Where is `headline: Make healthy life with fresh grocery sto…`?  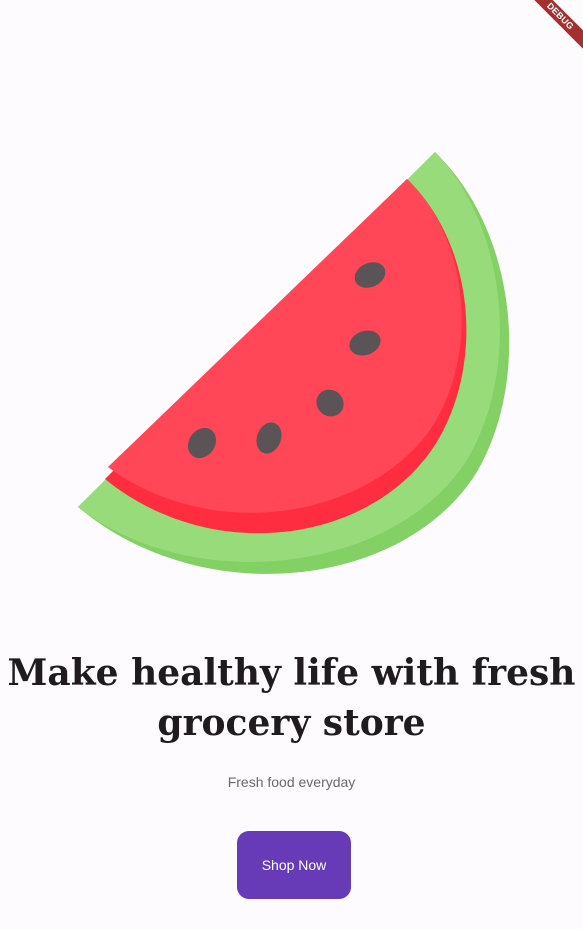
headline: Make healthy life with fresh grocery sto… is located at coordinates (291, 698).